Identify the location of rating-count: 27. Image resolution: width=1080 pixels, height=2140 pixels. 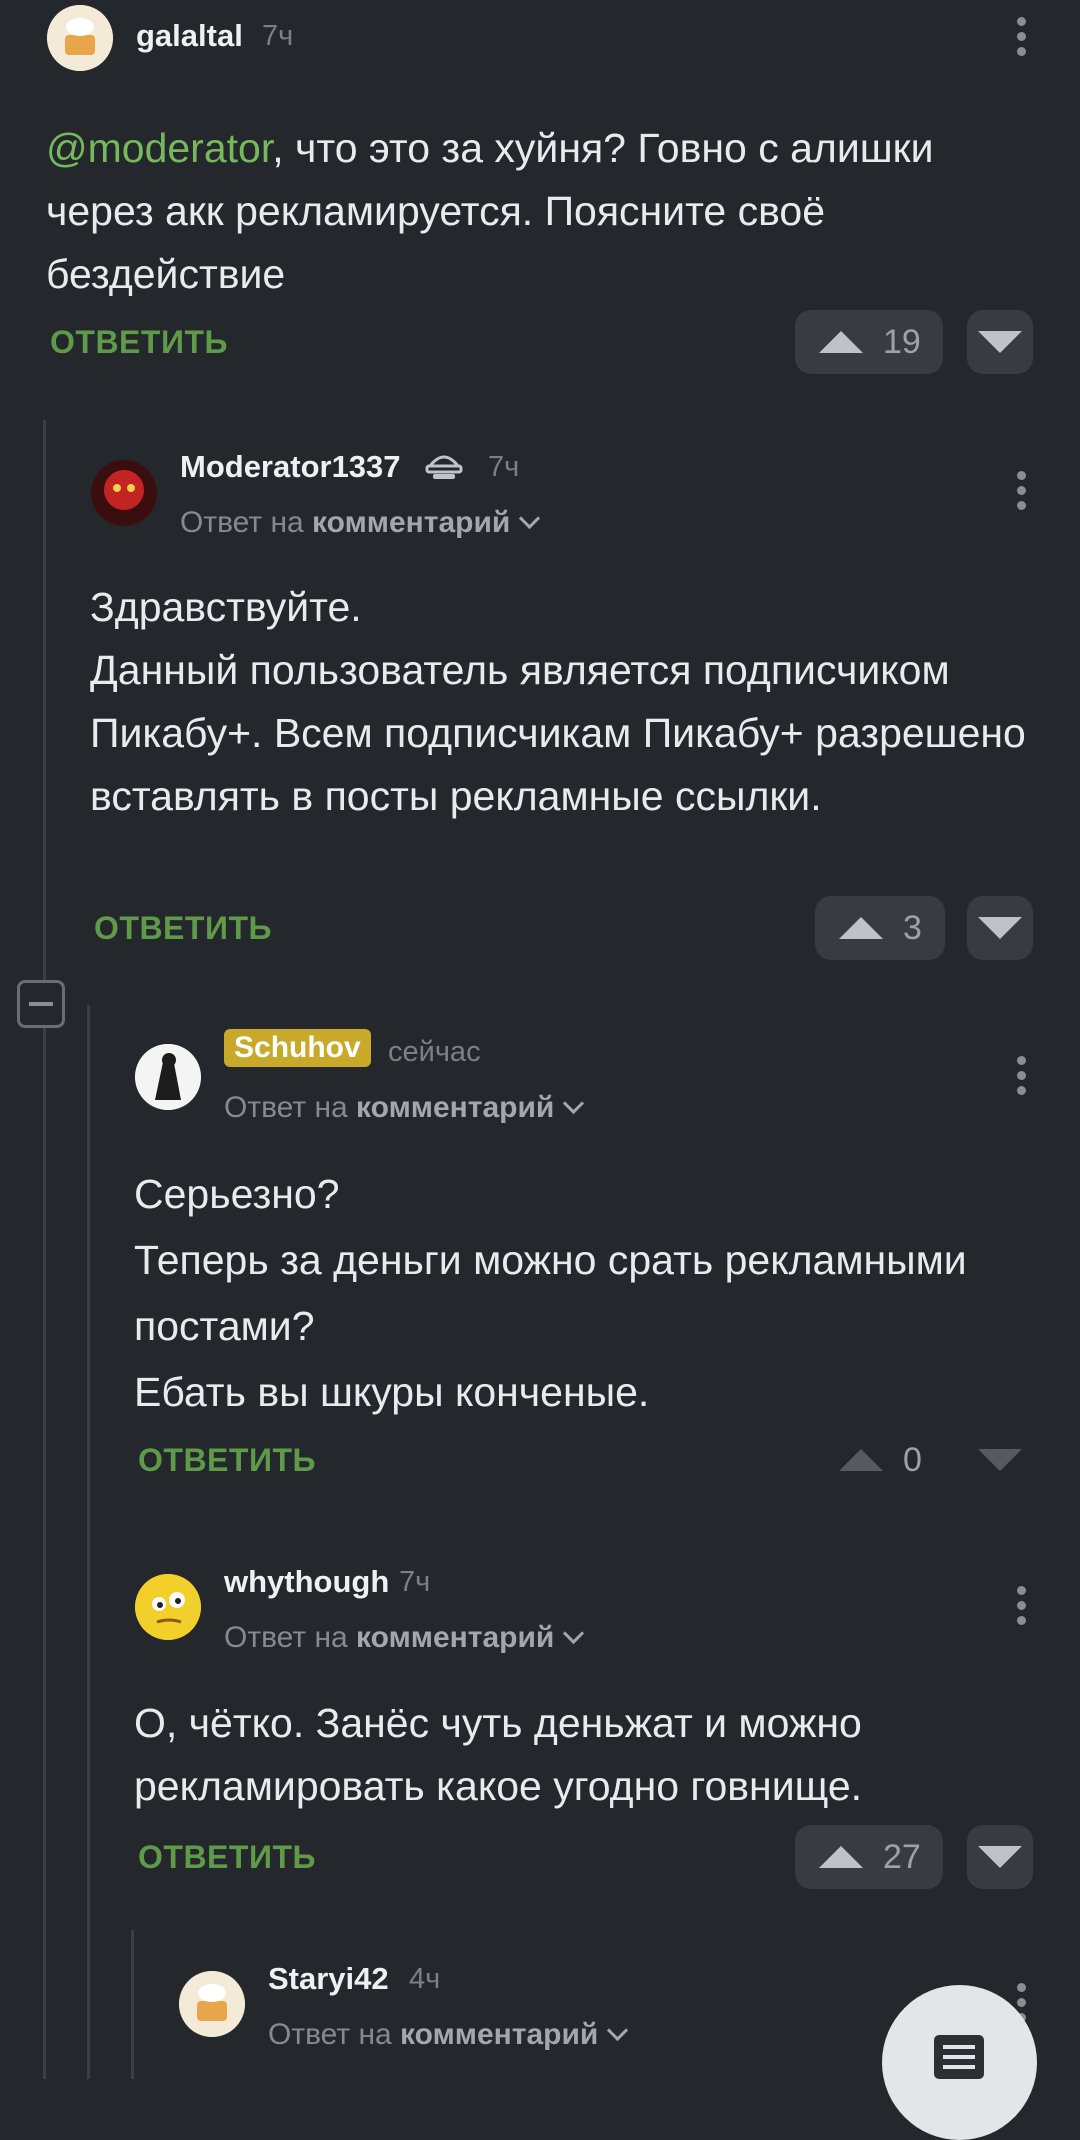
(902, 1857).